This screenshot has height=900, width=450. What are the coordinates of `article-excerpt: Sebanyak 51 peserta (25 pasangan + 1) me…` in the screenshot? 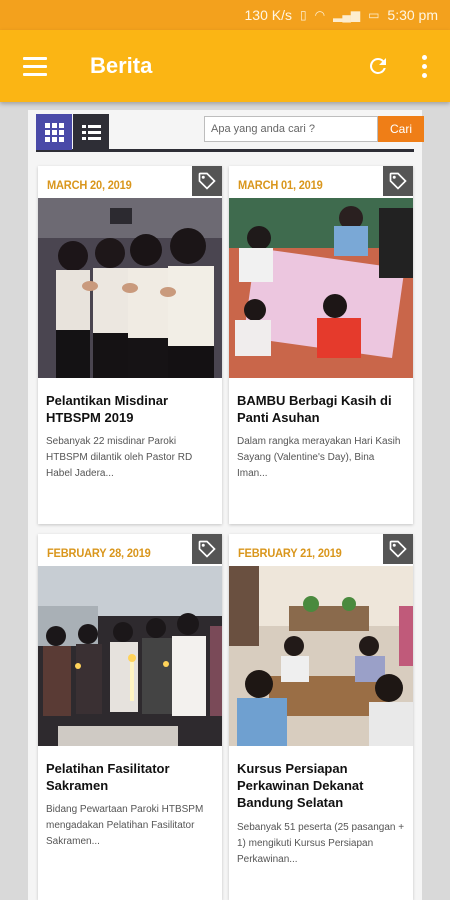 It's located at (321, 843).